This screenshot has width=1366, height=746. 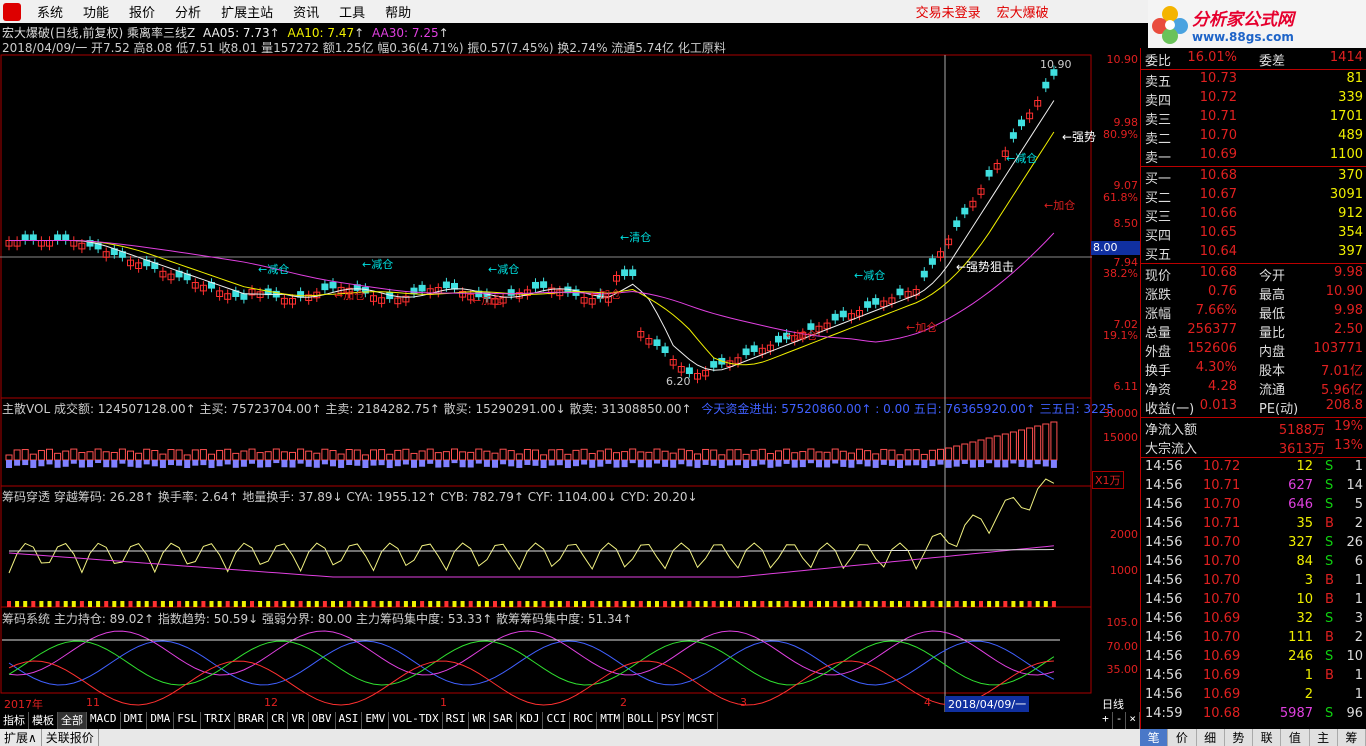 What do you see at coordinates (298, 720) in the screenshot?
I see `tab-vr: VR` at bounding box center [298, 720].